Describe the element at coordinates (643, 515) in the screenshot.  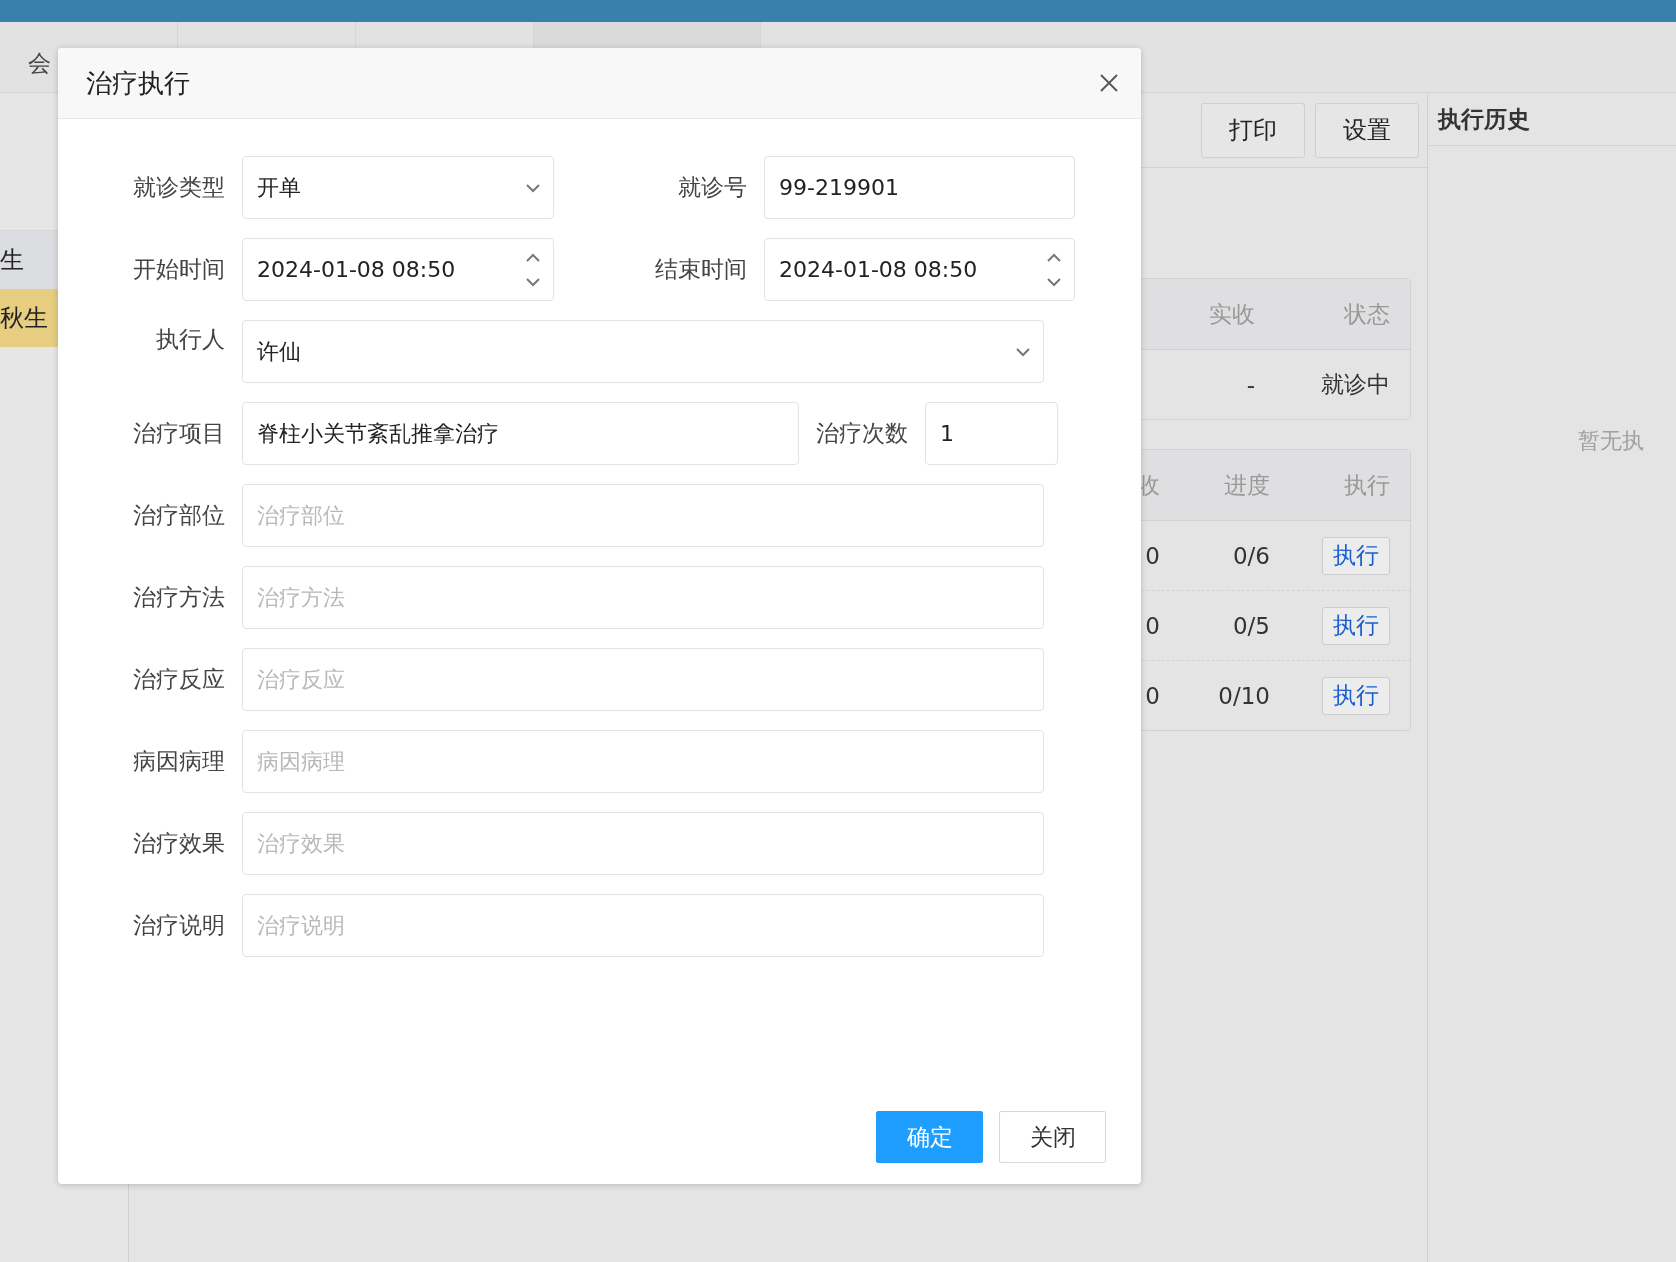
I see `text-field: 治疗部位` at that location.